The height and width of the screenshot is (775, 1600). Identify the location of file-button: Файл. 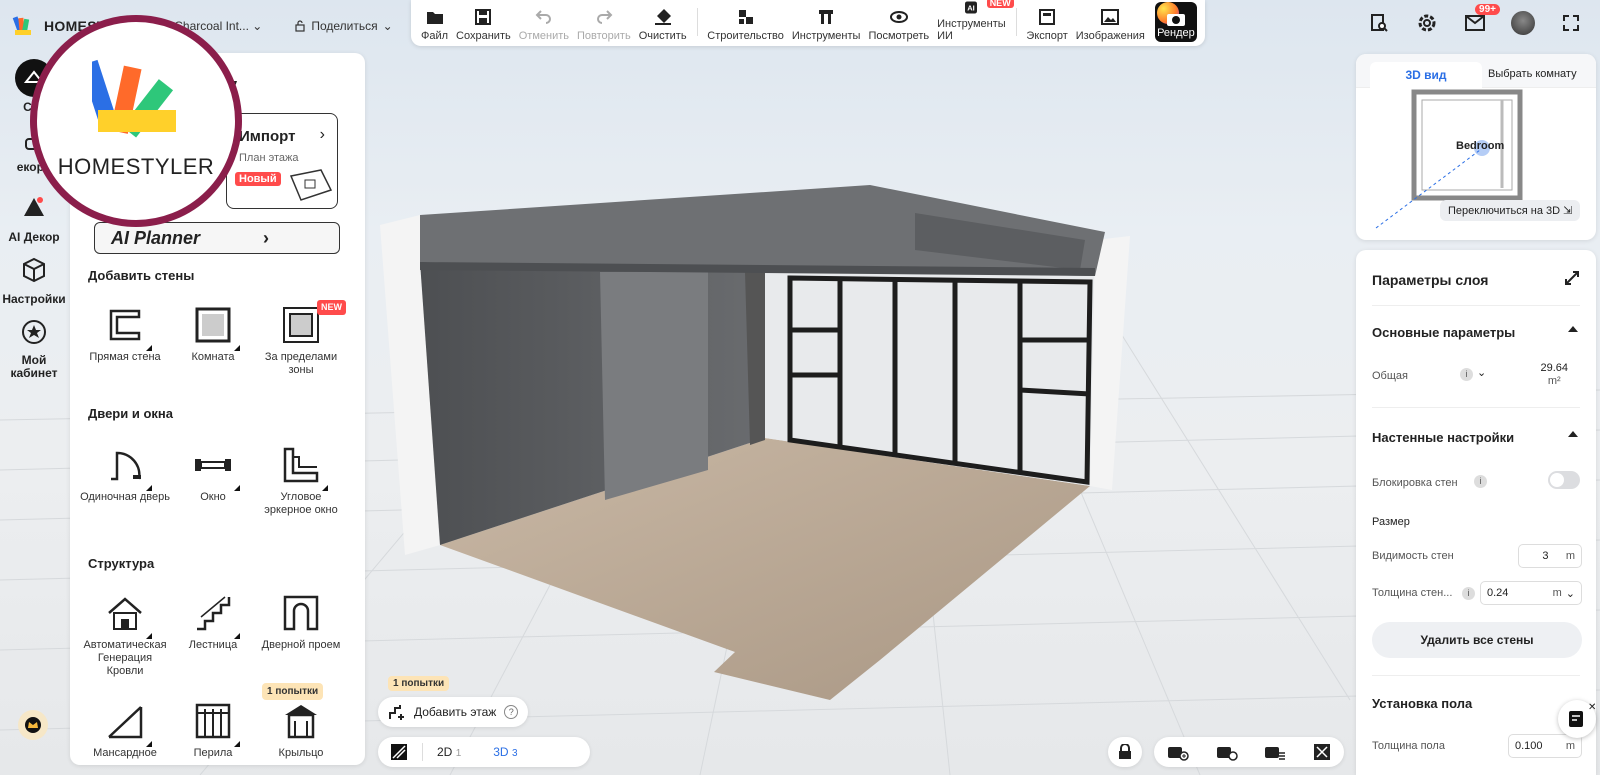
(434, 21).